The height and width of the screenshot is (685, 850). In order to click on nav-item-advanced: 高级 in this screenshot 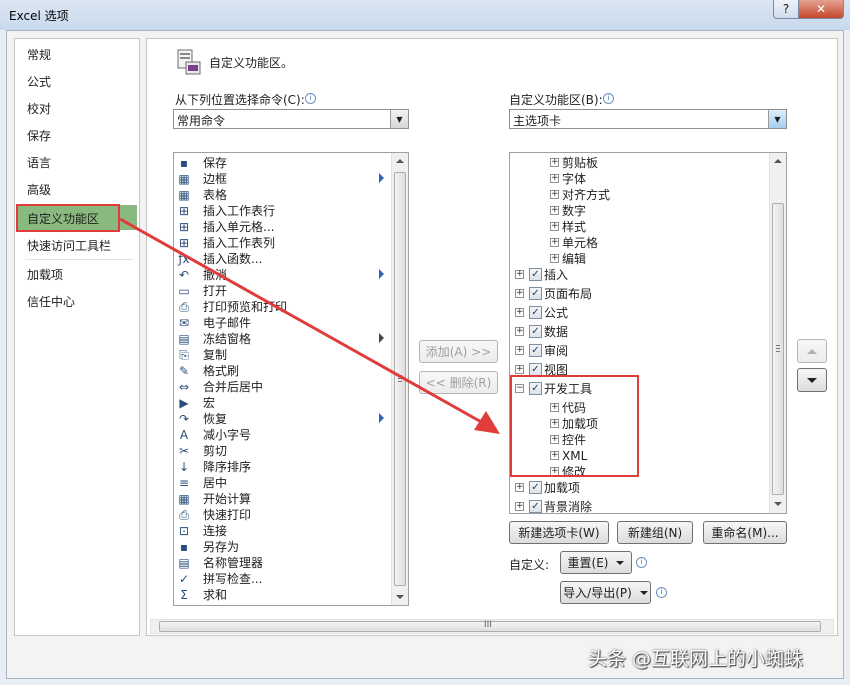, I will do `click(39, 189)`.